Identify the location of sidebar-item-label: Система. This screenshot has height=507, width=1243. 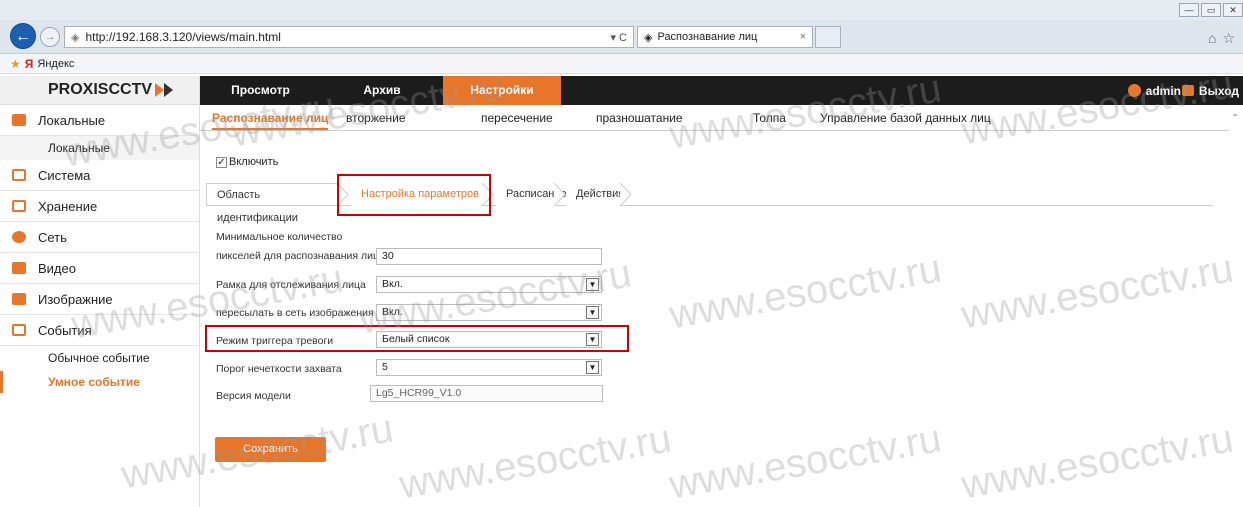
(64, 175).